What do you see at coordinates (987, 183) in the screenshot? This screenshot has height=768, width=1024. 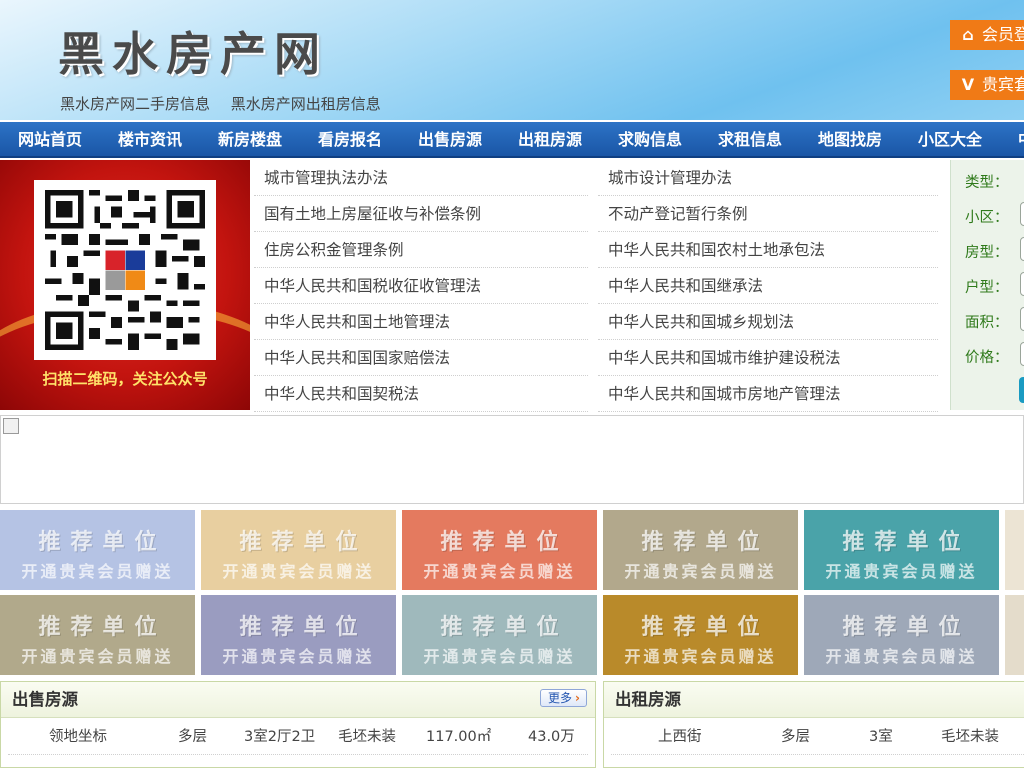 I see `search-label-type: 类型：` at bounding box center [987, 183].